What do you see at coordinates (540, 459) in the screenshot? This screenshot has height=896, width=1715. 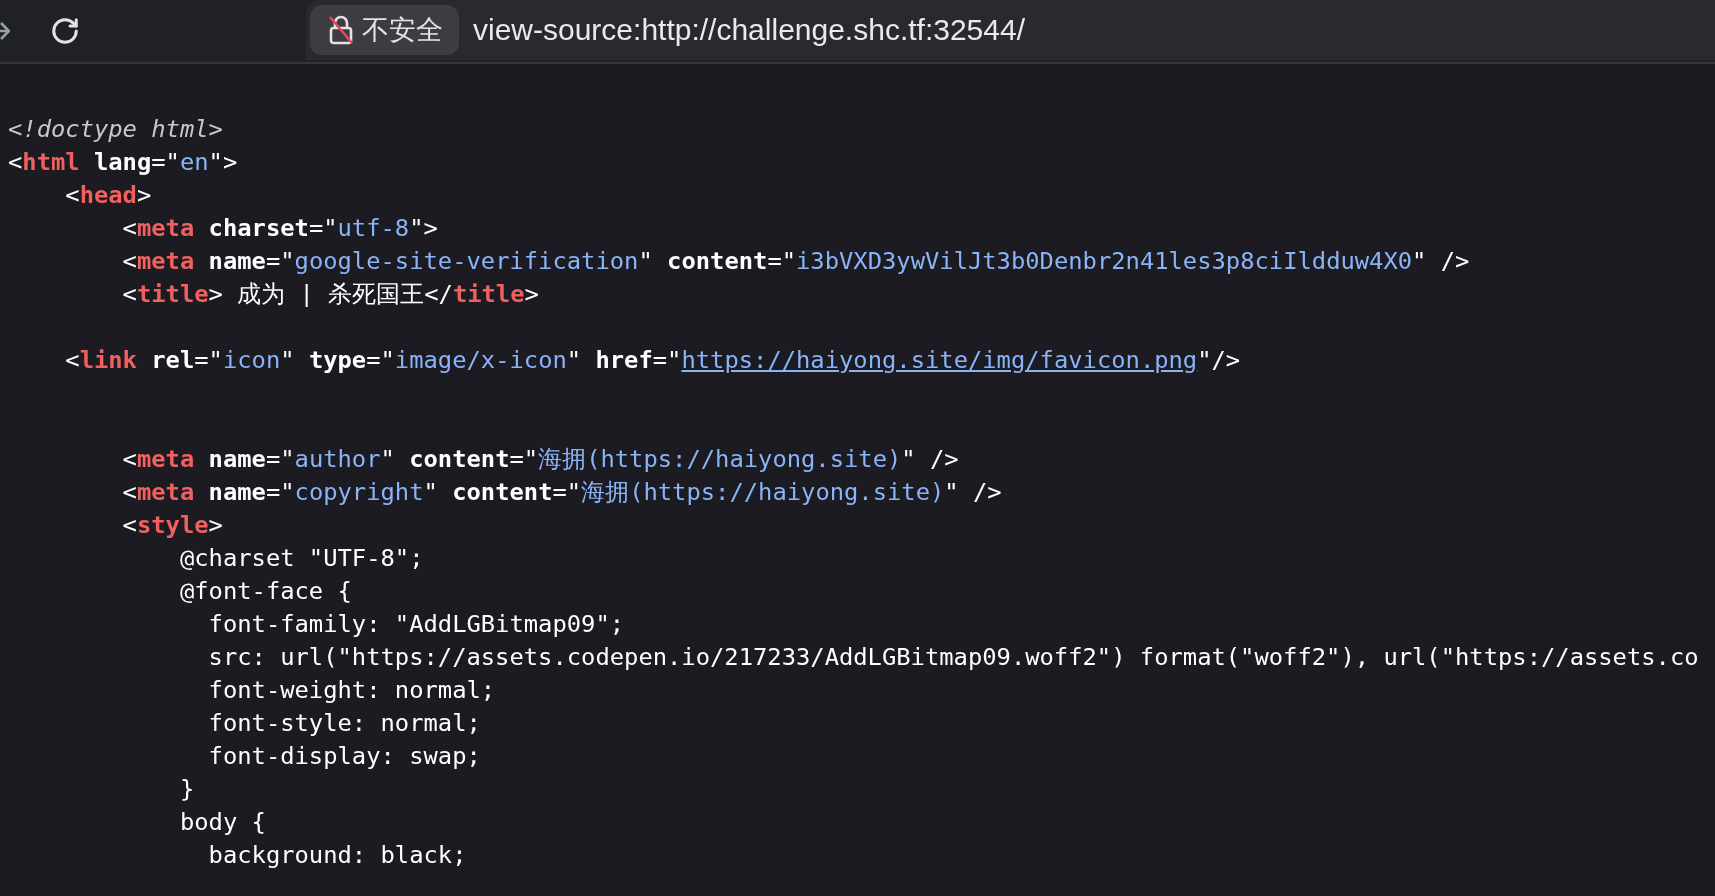 I see `source-code-line: <meta name="author" content="海拥(https://haiyong.site)" />` at bounding box center [540, 459].